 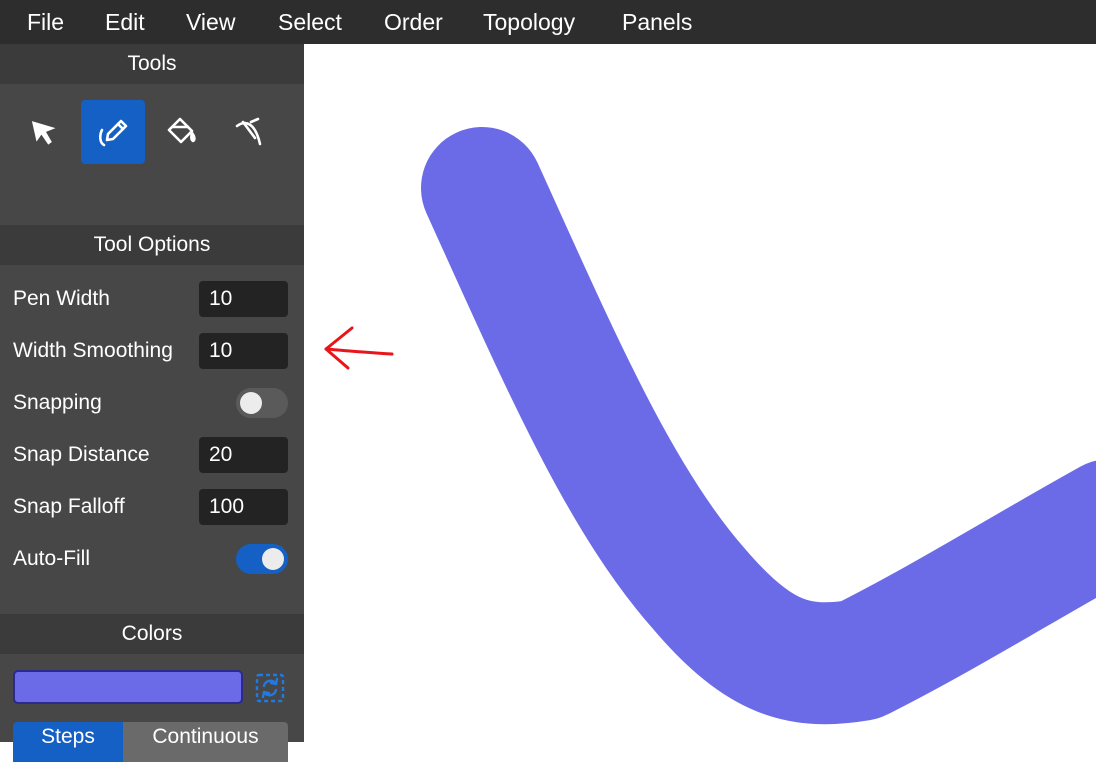 I want to click on curve-edit-icon, so click(x=248, y=131).